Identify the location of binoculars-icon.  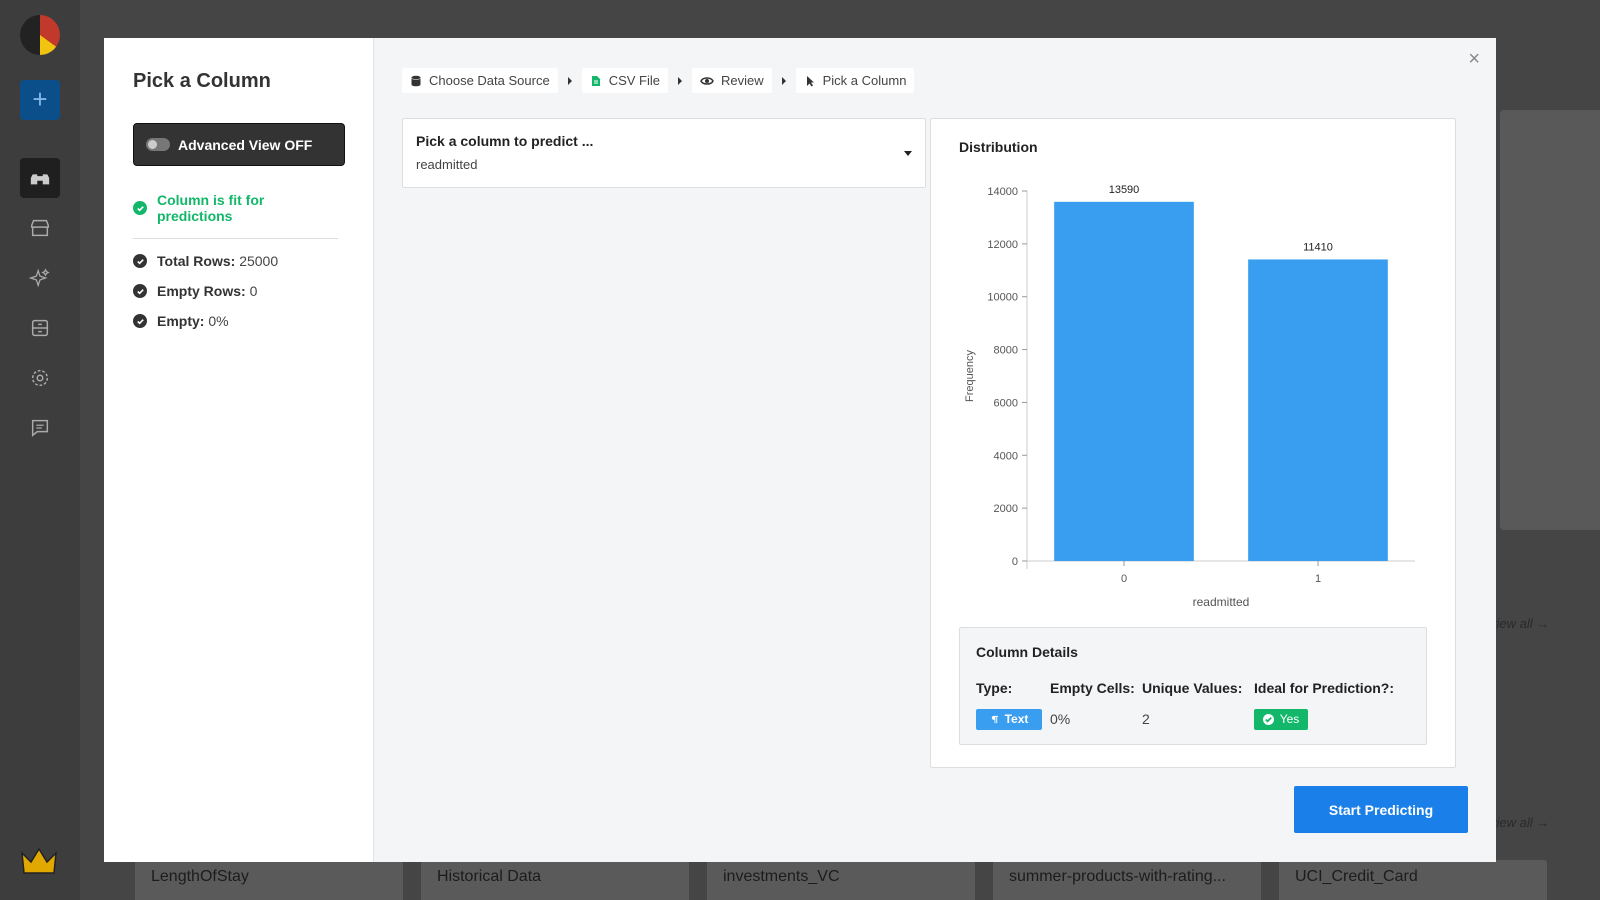
(40, 178).